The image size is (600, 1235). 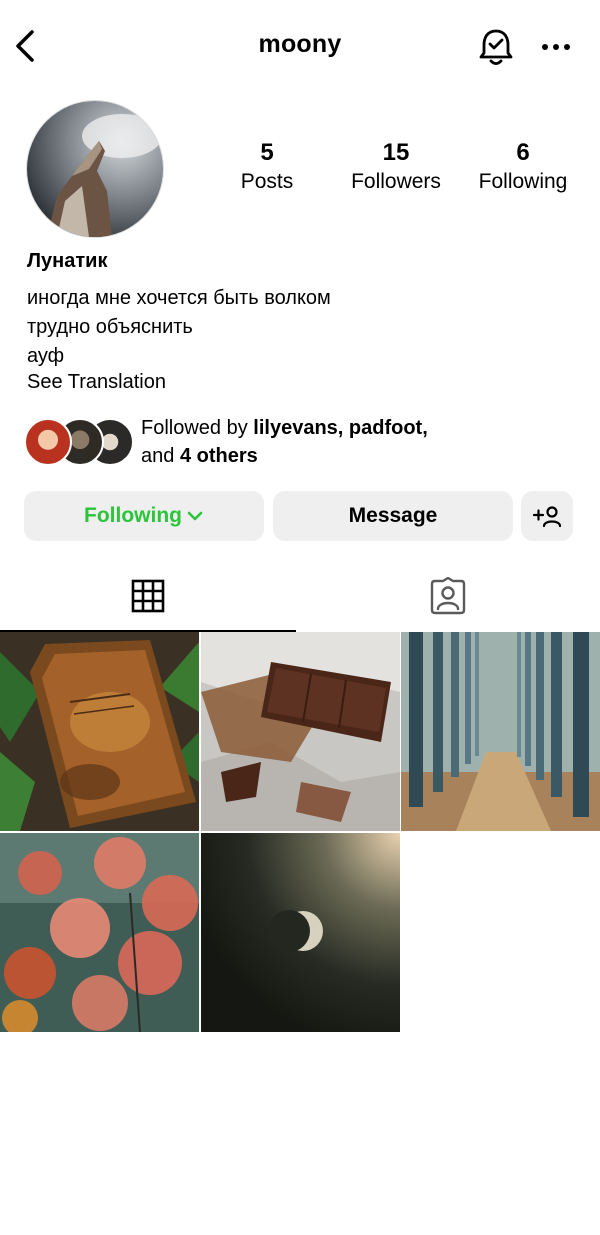 I want to click on followed-by-names: lilyevans, padfoot,, so click(x=340, y=428).